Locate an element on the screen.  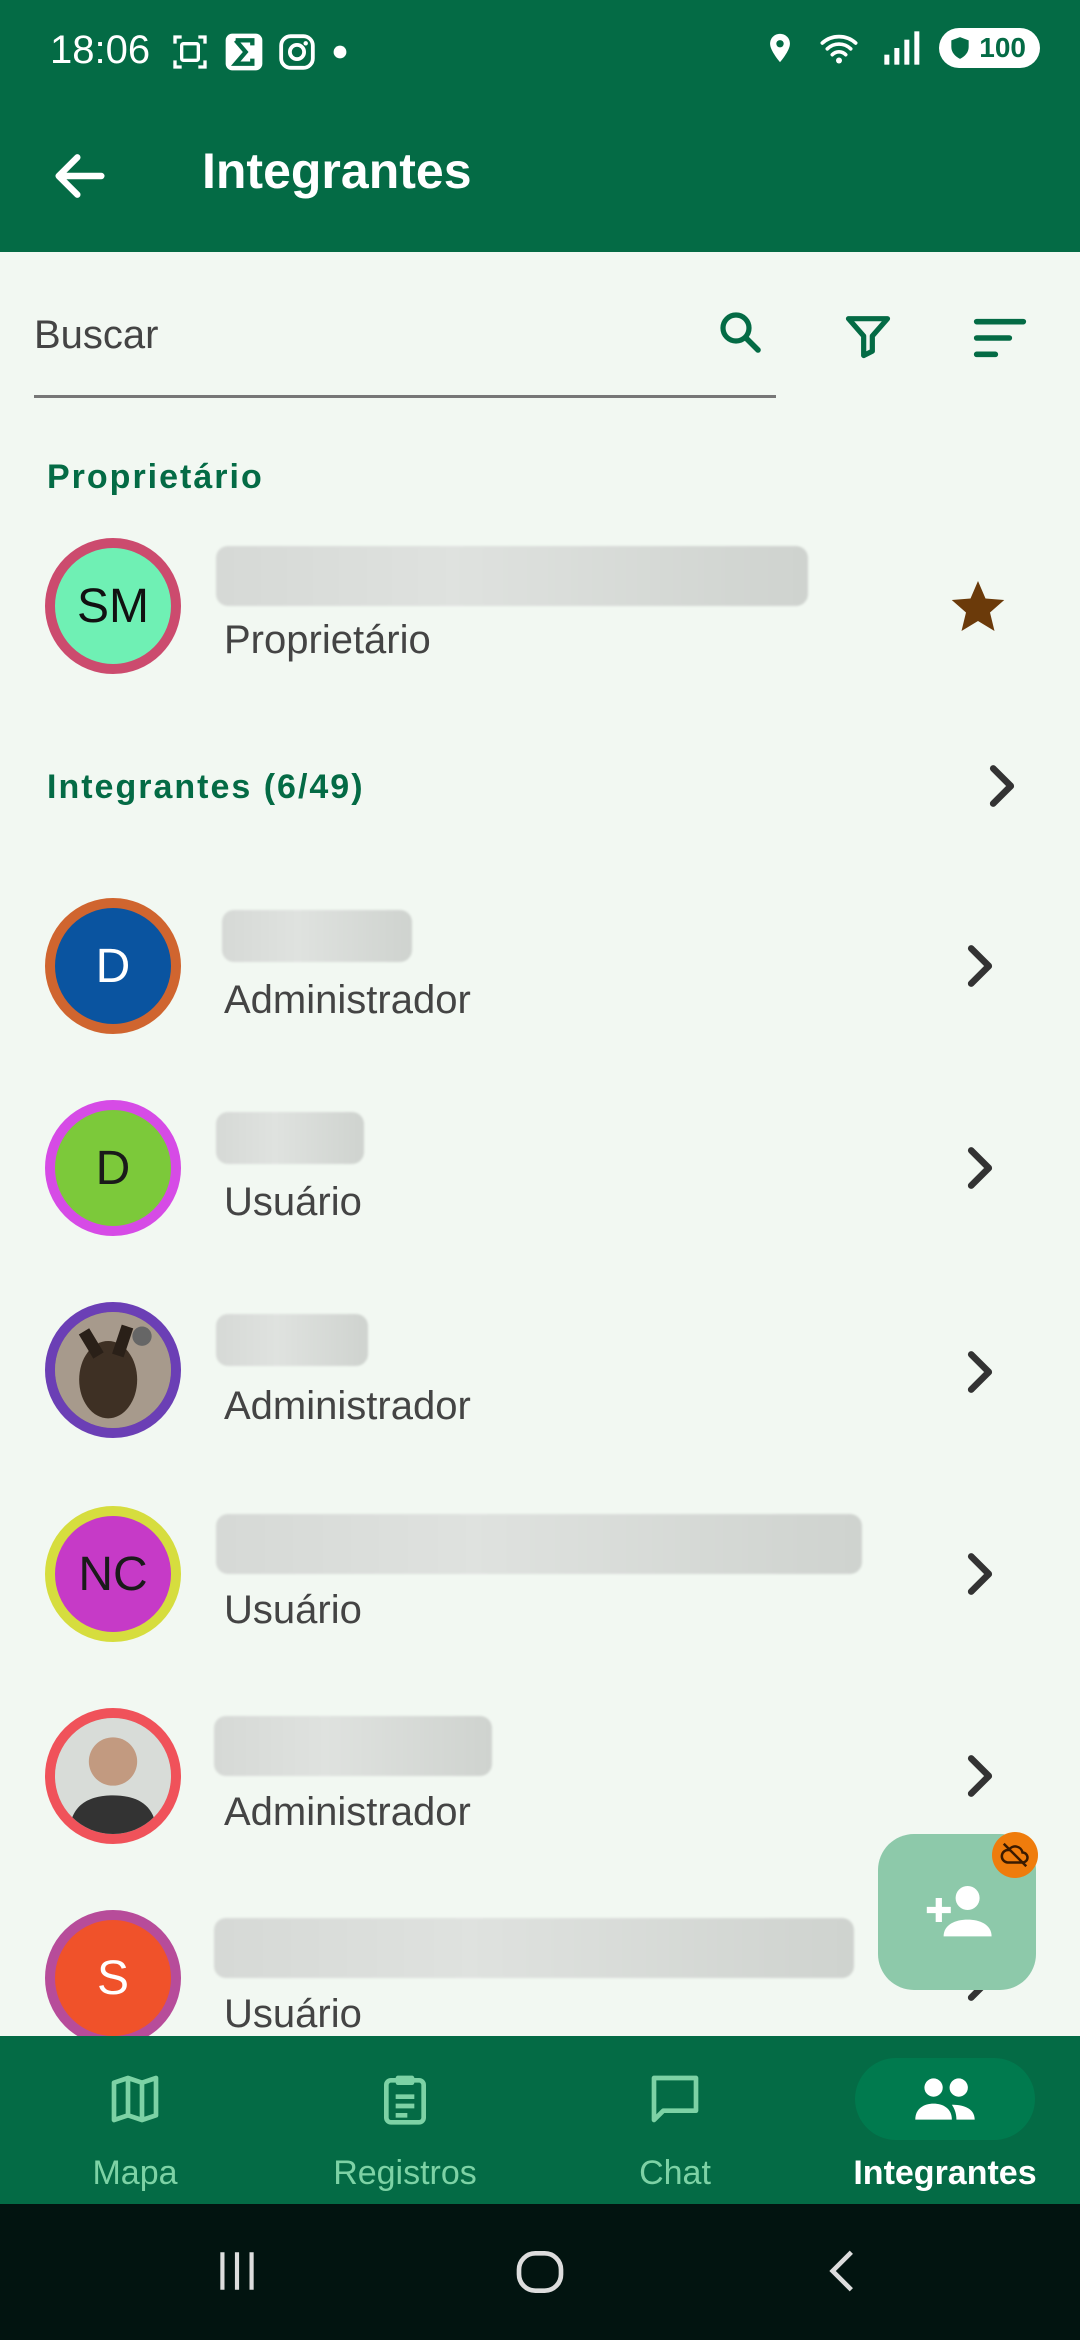
filter-icon is located at coordinates (868, 336).